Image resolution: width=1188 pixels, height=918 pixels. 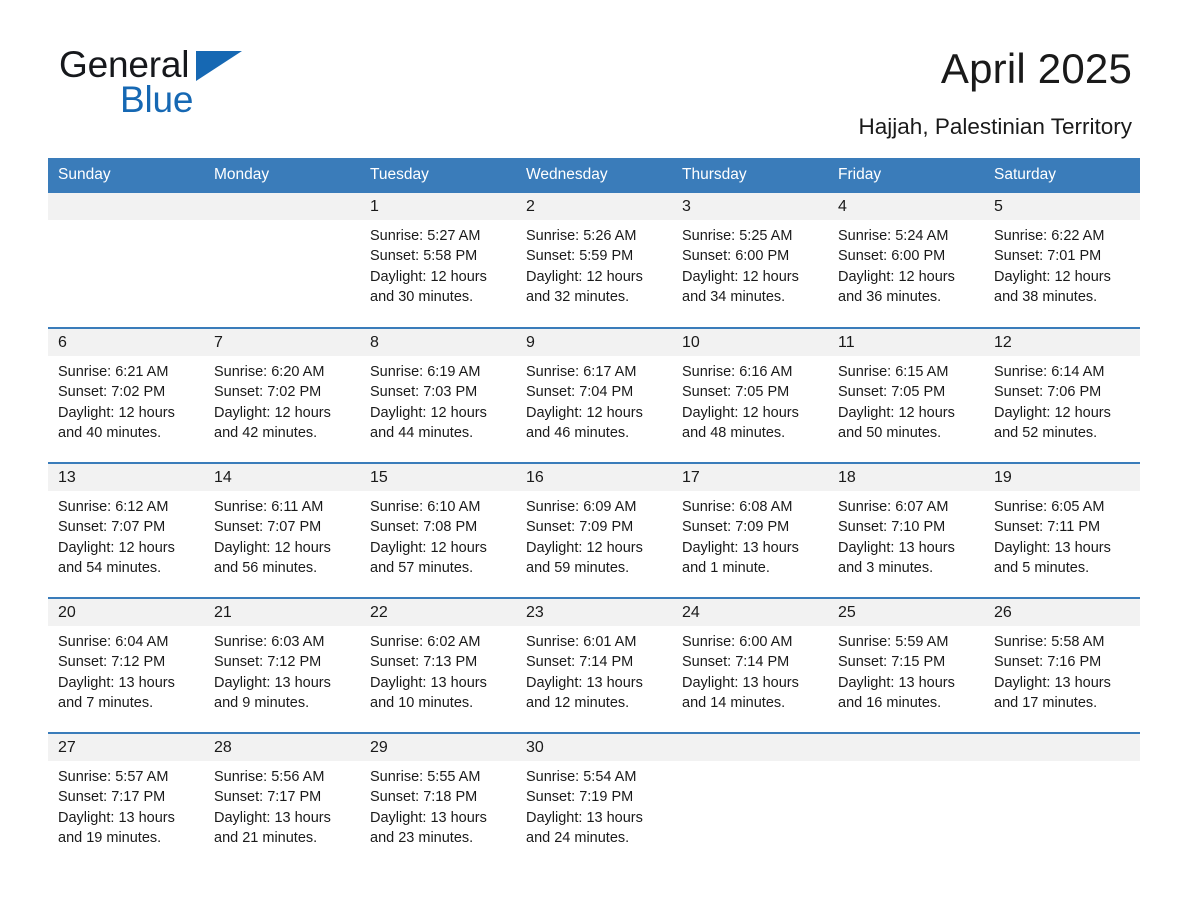 I want to click on daylight-text: Daylight: 12 hours and 54 minutes., so click(x=116, y=557).